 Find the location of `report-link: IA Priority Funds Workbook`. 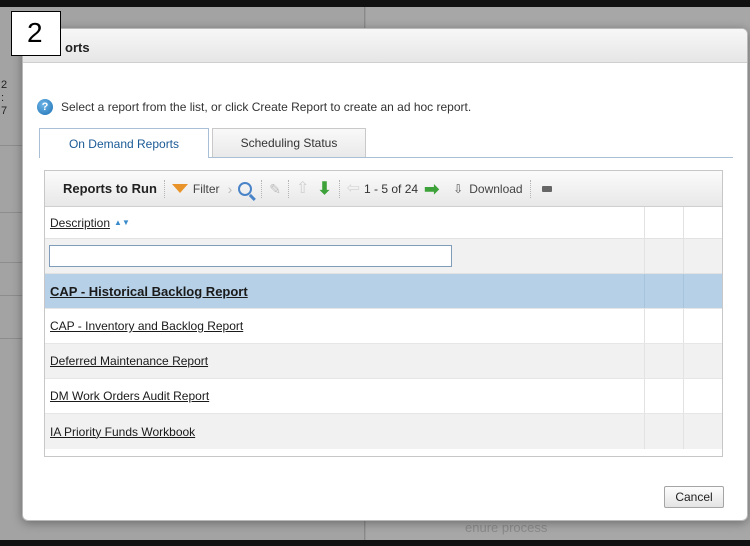

report-link: IA Priority Funds Workbook is located at coordinates (122, 432).